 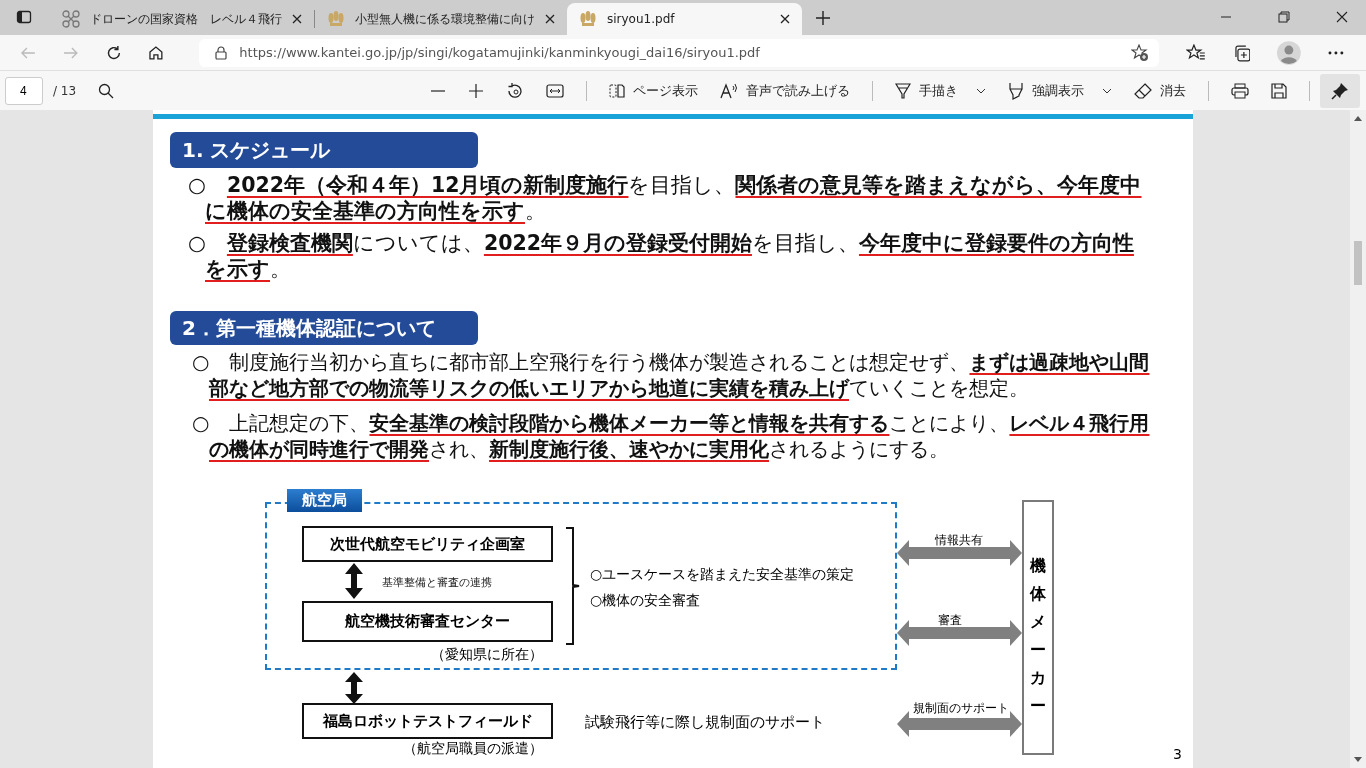 I want to click on refresh-icon, so click(x=113, y=52).